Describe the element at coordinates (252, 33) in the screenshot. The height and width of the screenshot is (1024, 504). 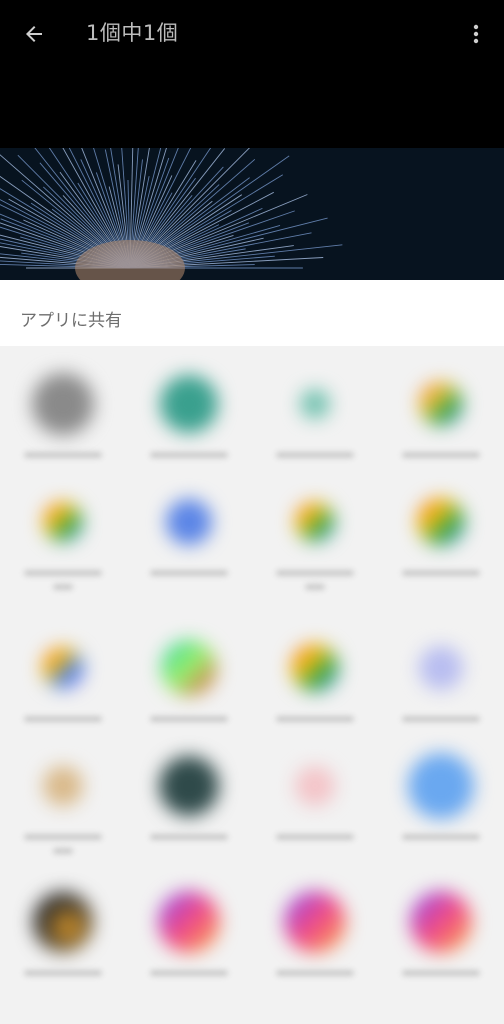
I see `top-app-bar: 1個中1個` at that location.